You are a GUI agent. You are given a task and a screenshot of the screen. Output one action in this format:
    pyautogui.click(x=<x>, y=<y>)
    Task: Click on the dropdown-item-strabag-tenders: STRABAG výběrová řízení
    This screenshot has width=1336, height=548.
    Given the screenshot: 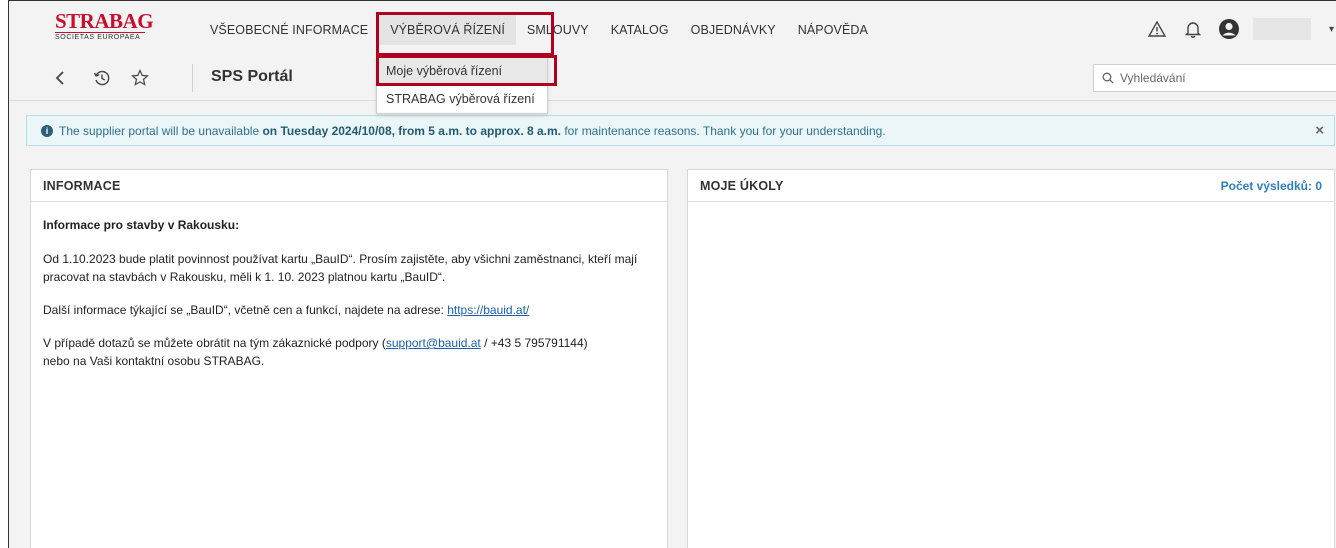 What is the action you would take?
    pyautogui.click(x=462, y=99)
    